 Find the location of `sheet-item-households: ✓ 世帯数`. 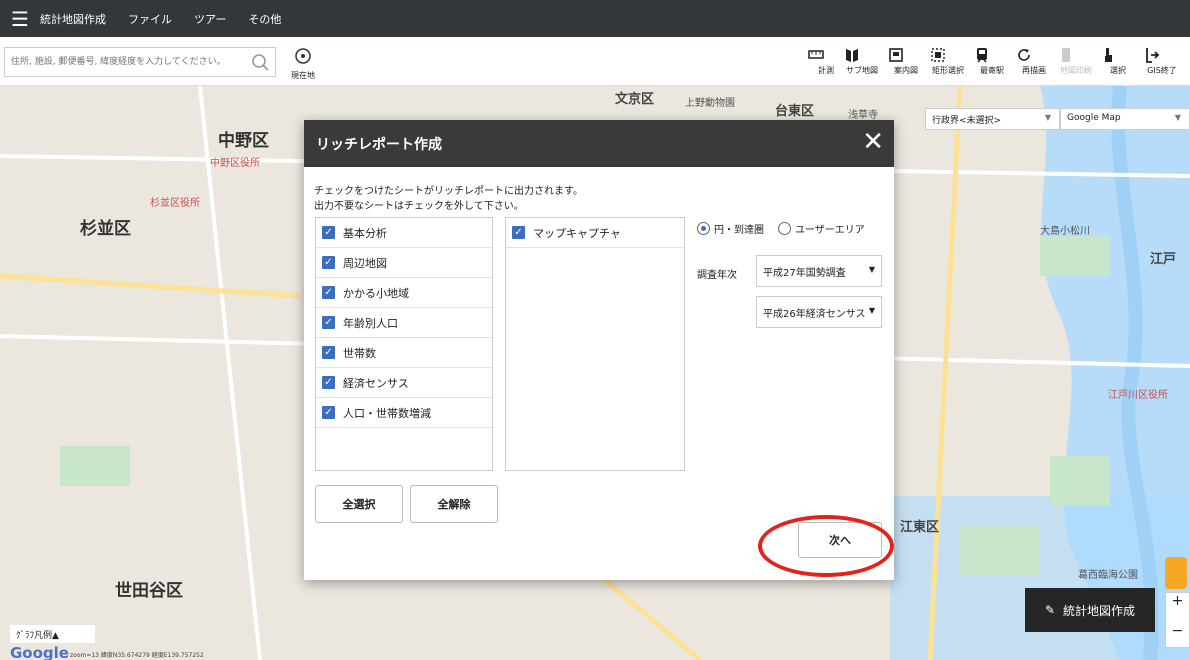

sheet-item-households: ✓ 世帯数 is located at coordinates (404, 353).